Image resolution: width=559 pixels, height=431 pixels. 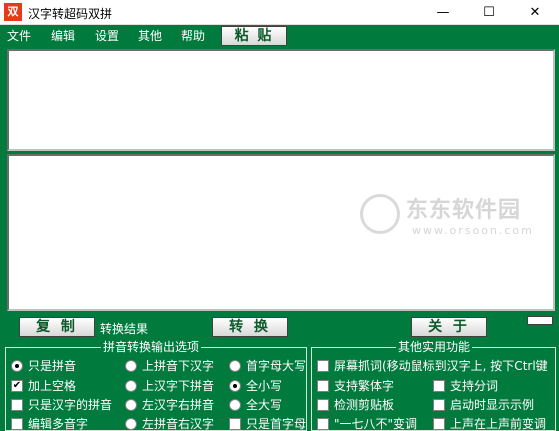 I want to click on paste-button: 粘 贴, so click(x=254, y=36).